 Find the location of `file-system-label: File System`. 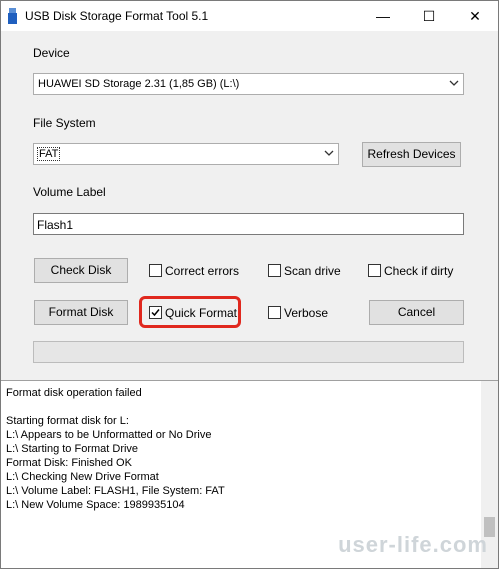

file-system-label: File System is located at coordinates (64, 123).